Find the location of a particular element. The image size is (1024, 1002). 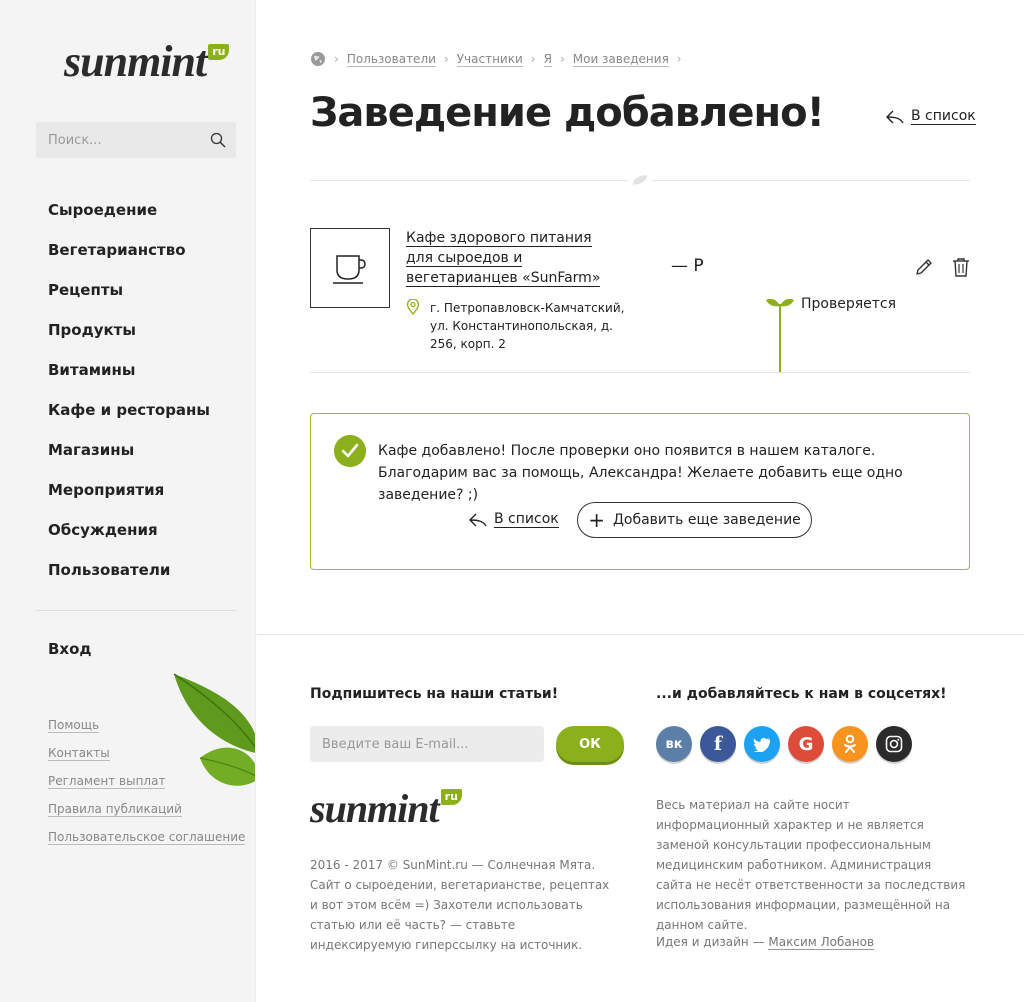

nav-item-shops: Магазины is located at coordinates (129, 457).